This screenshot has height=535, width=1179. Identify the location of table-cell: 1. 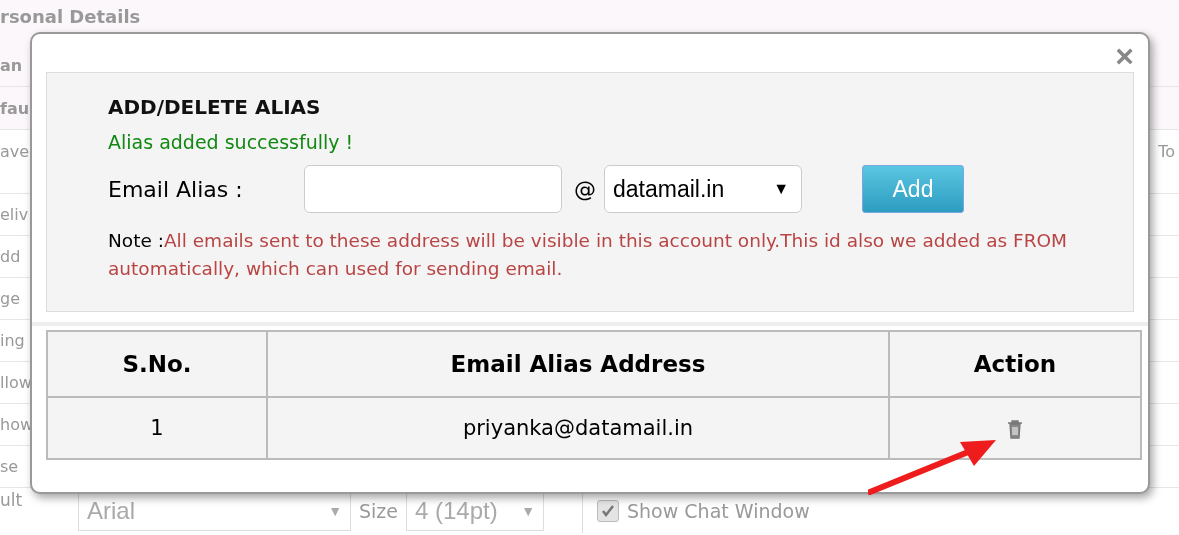
(157, 428).